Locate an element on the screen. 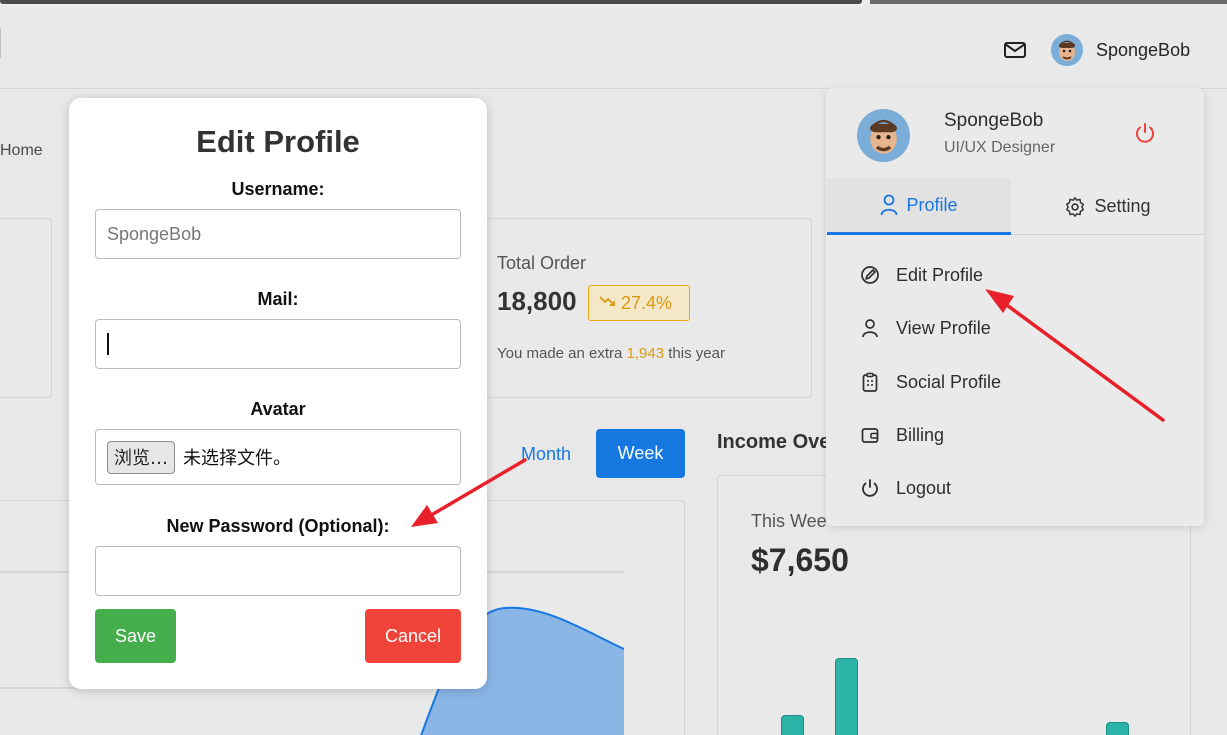  profile-name: SpongeBob is located at coordinates (994, 120).